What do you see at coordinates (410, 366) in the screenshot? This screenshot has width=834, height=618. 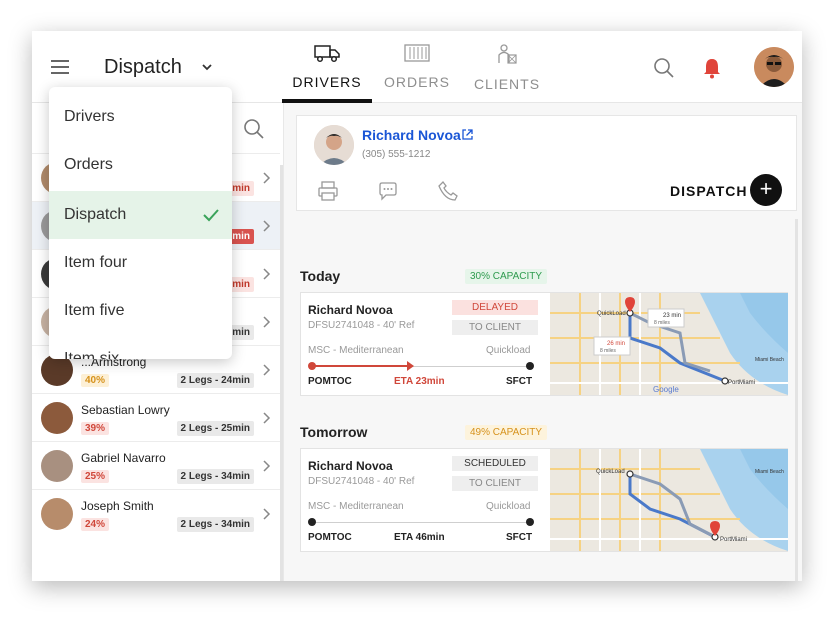 I see `route-progress-arrow` at bounding box center [410, 366].